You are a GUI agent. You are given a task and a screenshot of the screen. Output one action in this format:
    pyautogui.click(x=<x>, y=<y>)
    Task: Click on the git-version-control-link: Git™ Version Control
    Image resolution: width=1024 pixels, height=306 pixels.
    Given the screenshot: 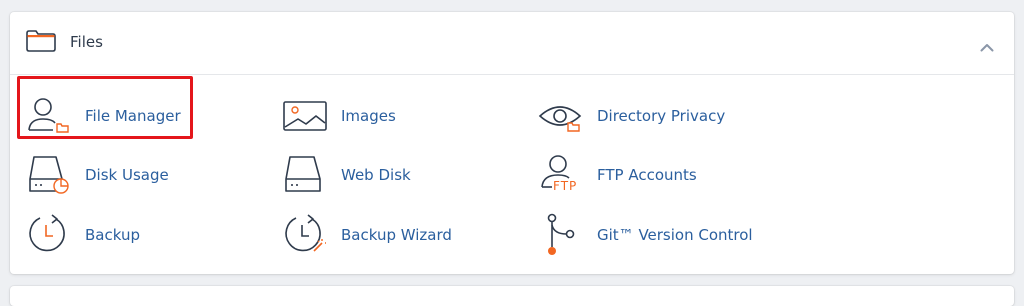 What is the action you would take?
    pyautogui.click(x=645, y=235)
    